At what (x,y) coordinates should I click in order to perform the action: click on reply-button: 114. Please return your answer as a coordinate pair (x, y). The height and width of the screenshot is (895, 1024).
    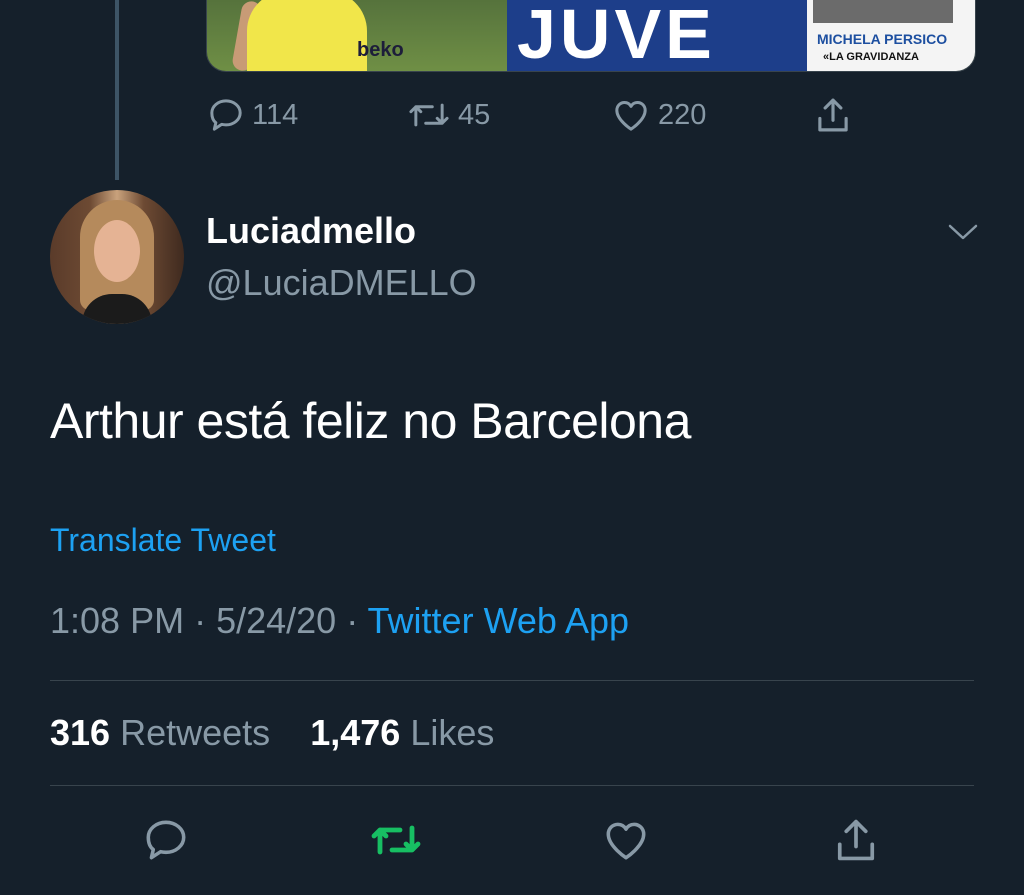
    Looking at the image, I should click on (252, 115).